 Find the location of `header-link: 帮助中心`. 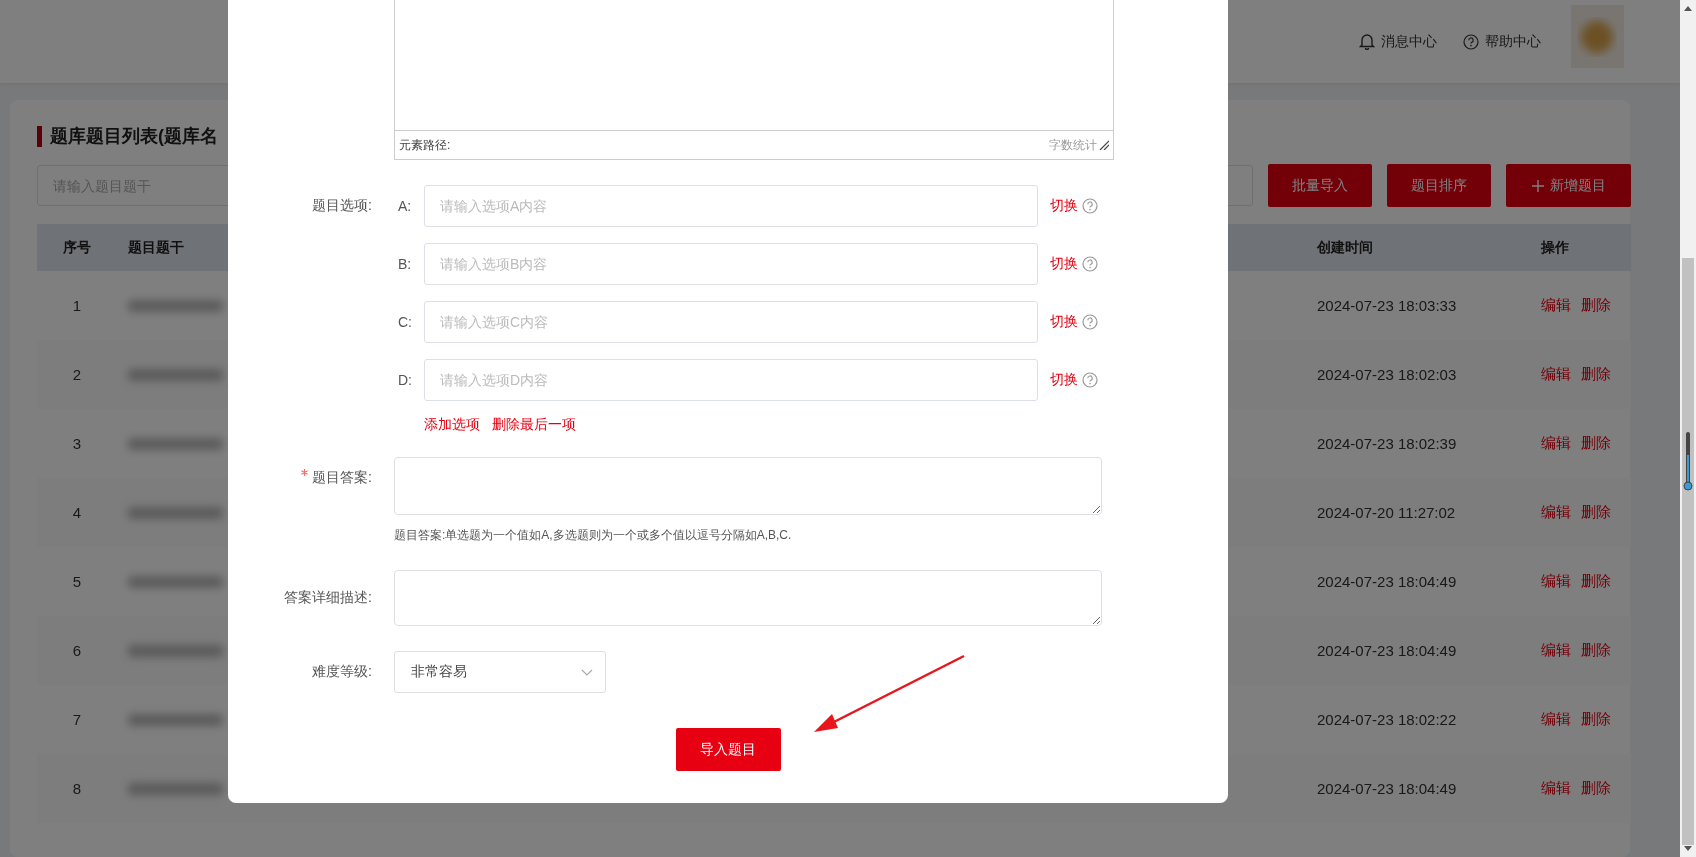

header-link: 帮助中心 is located at coordinates (1500, 41).